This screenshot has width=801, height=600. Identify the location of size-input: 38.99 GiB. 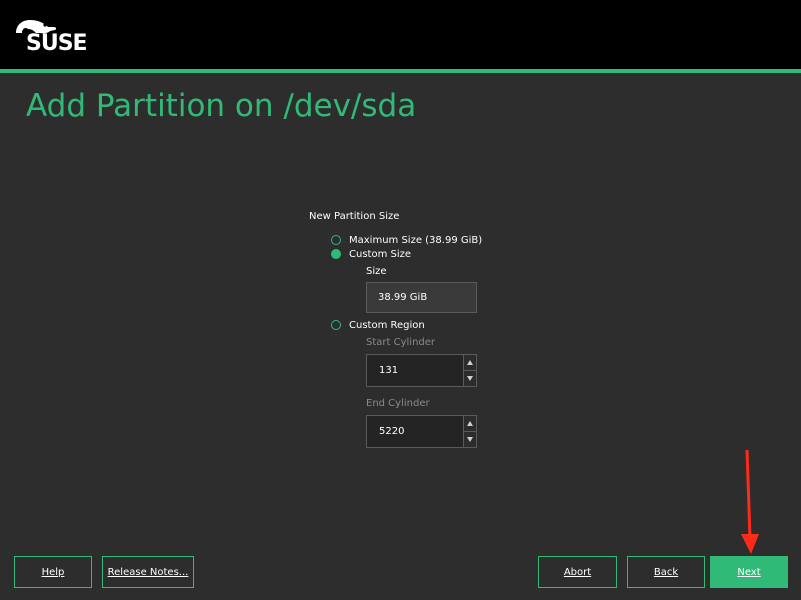
(421, 297).